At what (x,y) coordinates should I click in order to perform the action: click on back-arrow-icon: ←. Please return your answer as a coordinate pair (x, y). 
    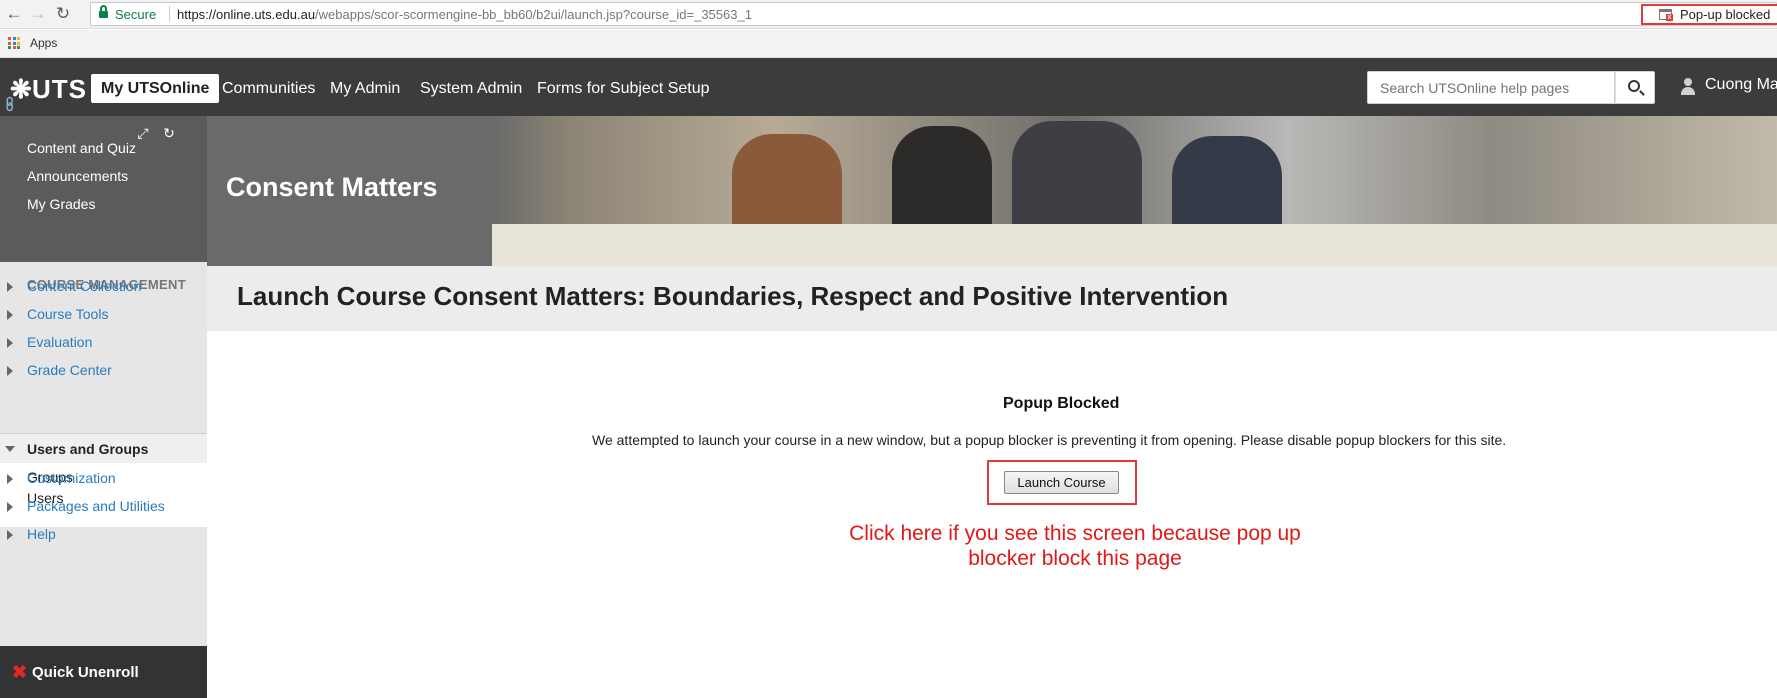
    Looking at the image, I should click on (14, 14).